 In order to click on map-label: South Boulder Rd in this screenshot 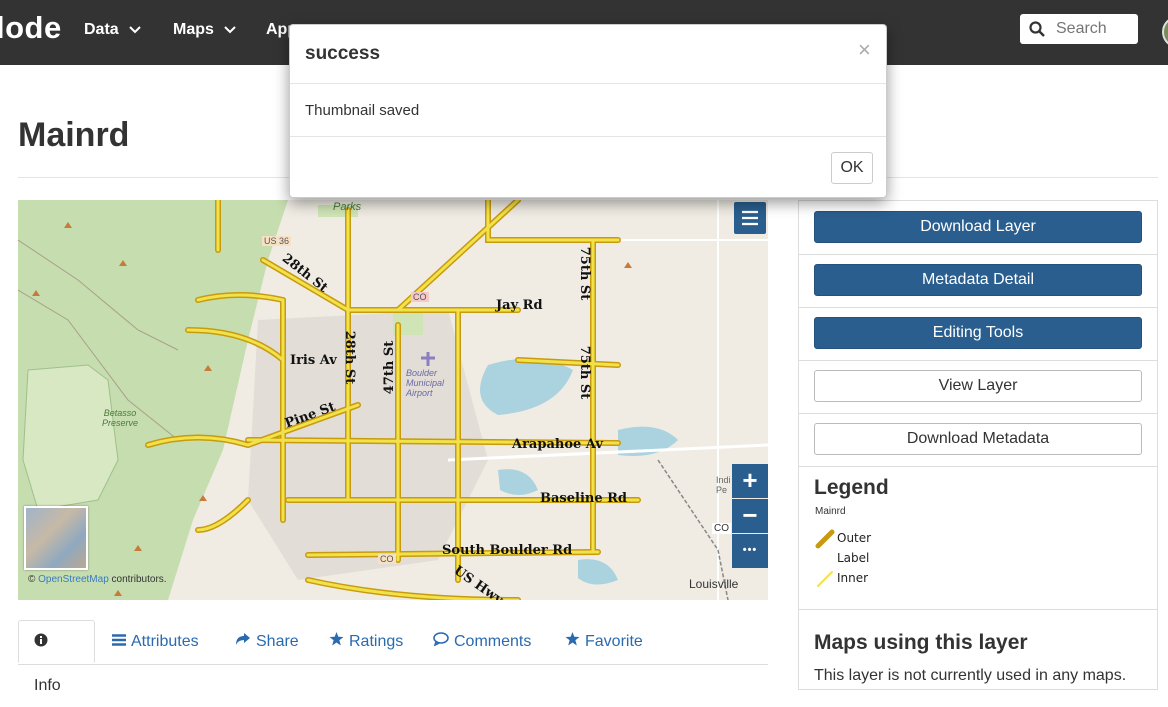, I will do `click(507, 550)`.